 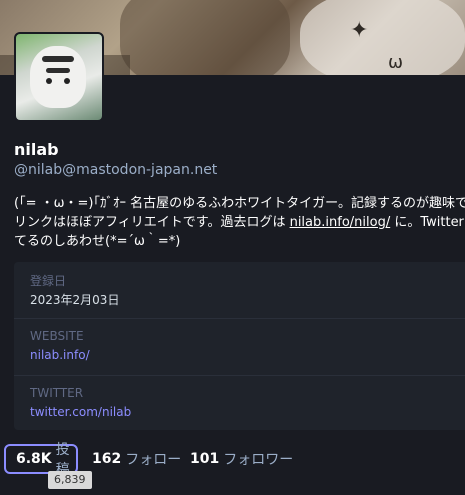 I want to click on bio-link-nilog: nilab.info/nilog/, so click(x=340, y=222).